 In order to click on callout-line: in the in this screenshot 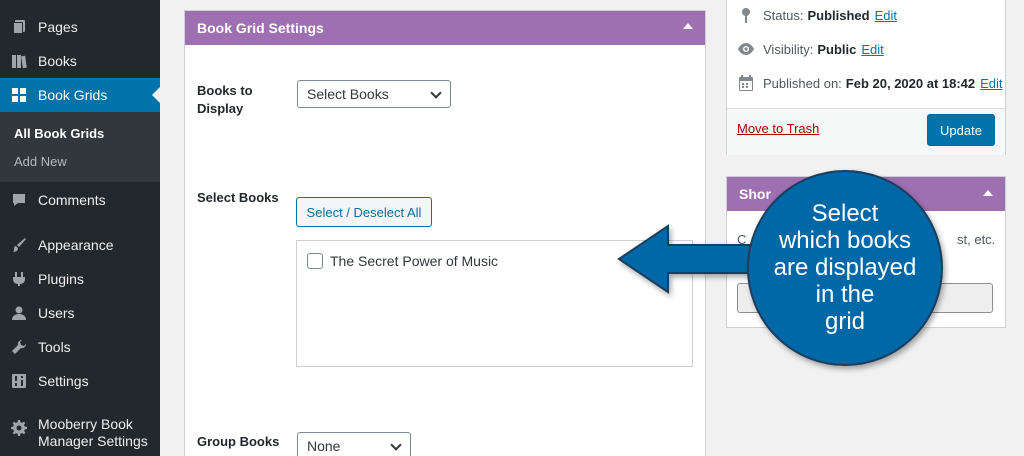, I will do `click(845, 294)`.